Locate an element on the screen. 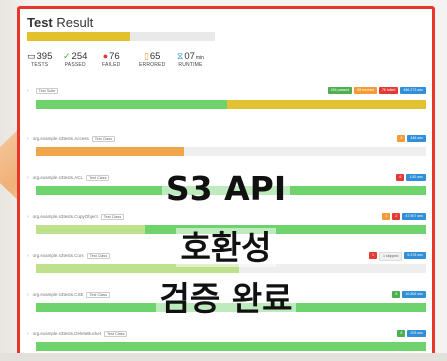 The height and width of the screenshot is (361, 447). suite-errored-pill: 65 errored is located at coordinates (365, 90).